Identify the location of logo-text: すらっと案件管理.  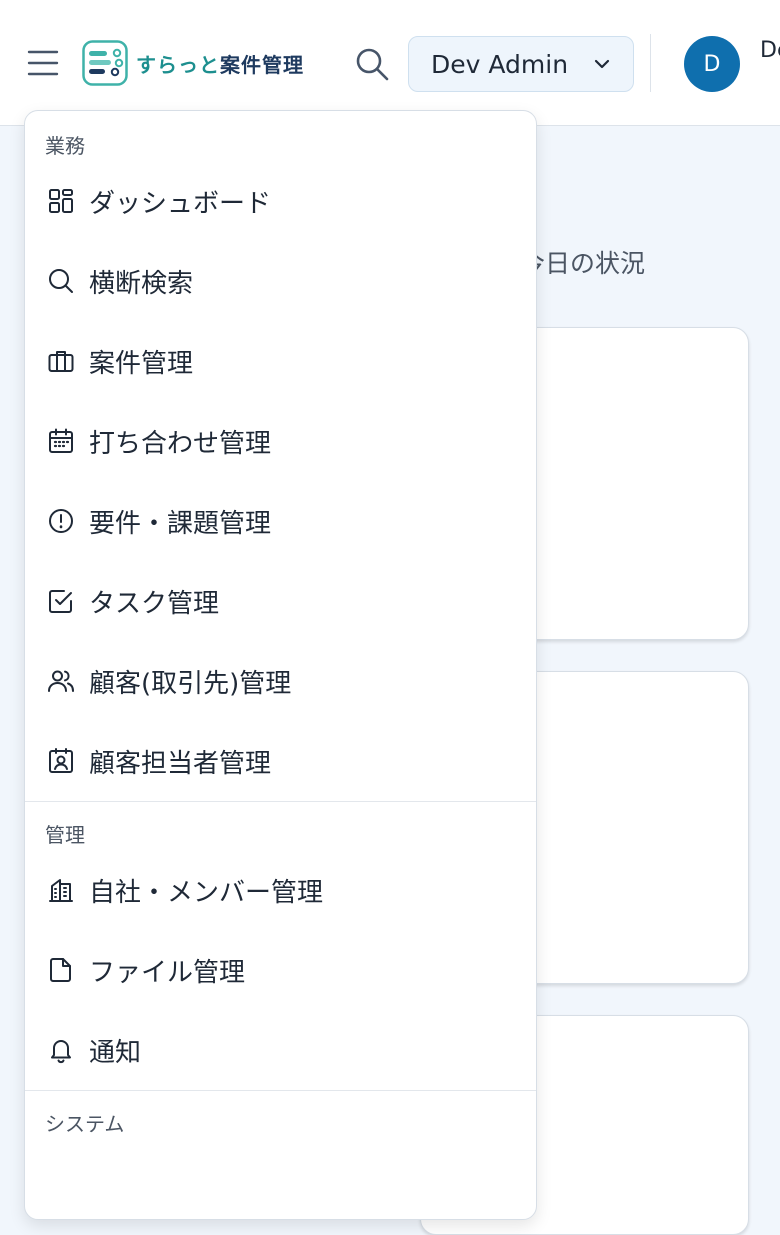
(220, 63).